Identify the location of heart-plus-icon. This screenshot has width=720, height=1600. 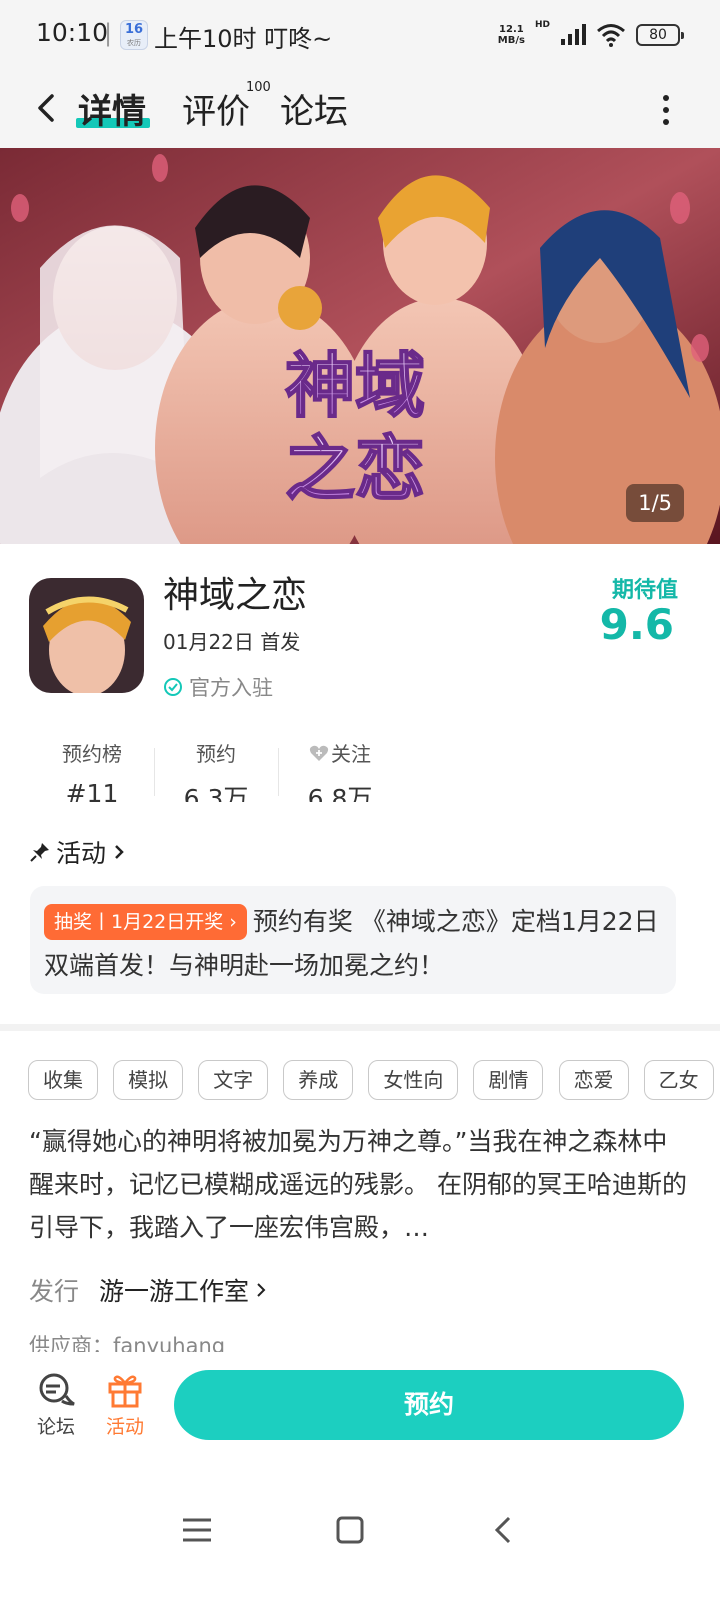
(319, 753).